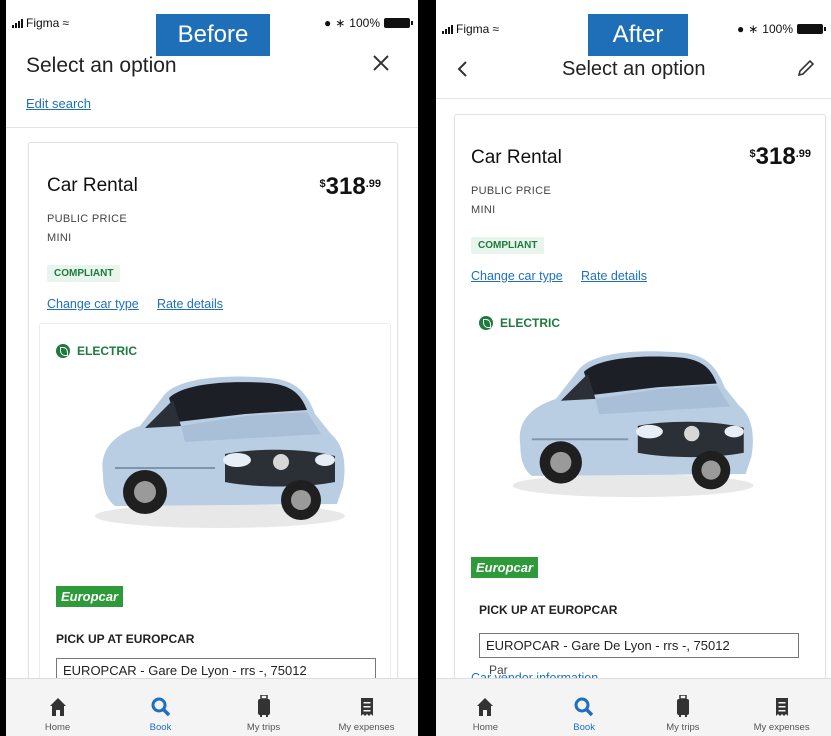 The width and height of the screenshot is (831, 736). What do you see at coordinates (213, 35) in the screenshot?
I see `before-label: Before` at bounding box center [213, 35].